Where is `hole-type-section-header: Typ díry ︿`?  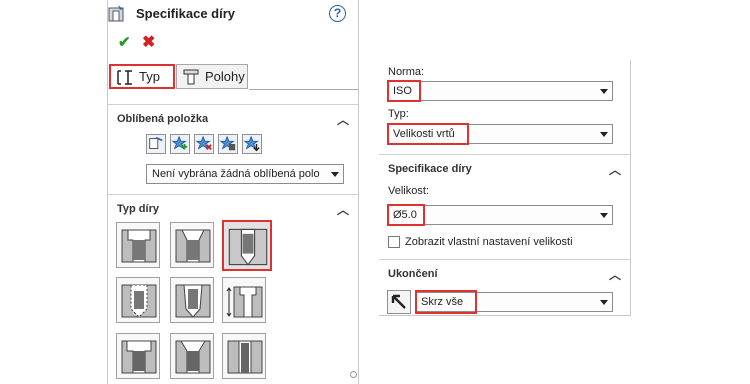 hole-type-section-header: Typ díry ︿ is located at coordinates (233, 209).